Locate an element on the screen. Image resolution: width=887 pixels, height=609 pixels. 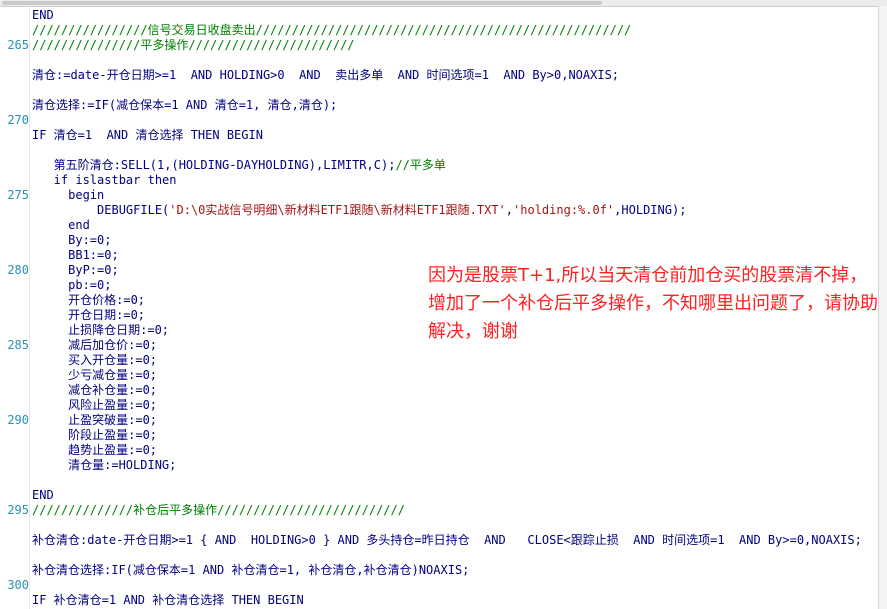
code-text: 趋势止盈量:=0; is located at coordinates (94, 450).